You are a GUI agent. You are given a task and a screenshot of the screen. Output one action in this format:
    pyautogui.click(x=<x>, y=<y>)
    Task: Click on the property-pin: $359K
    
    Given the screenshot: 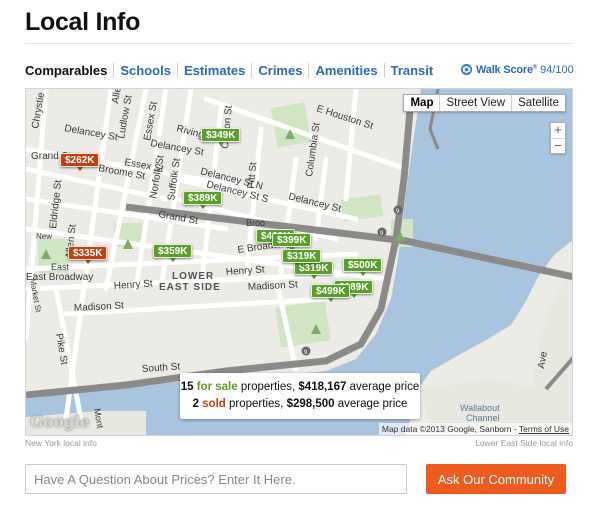 What is the action you would take?
    pyautogui.click(x=173, y=253)
    